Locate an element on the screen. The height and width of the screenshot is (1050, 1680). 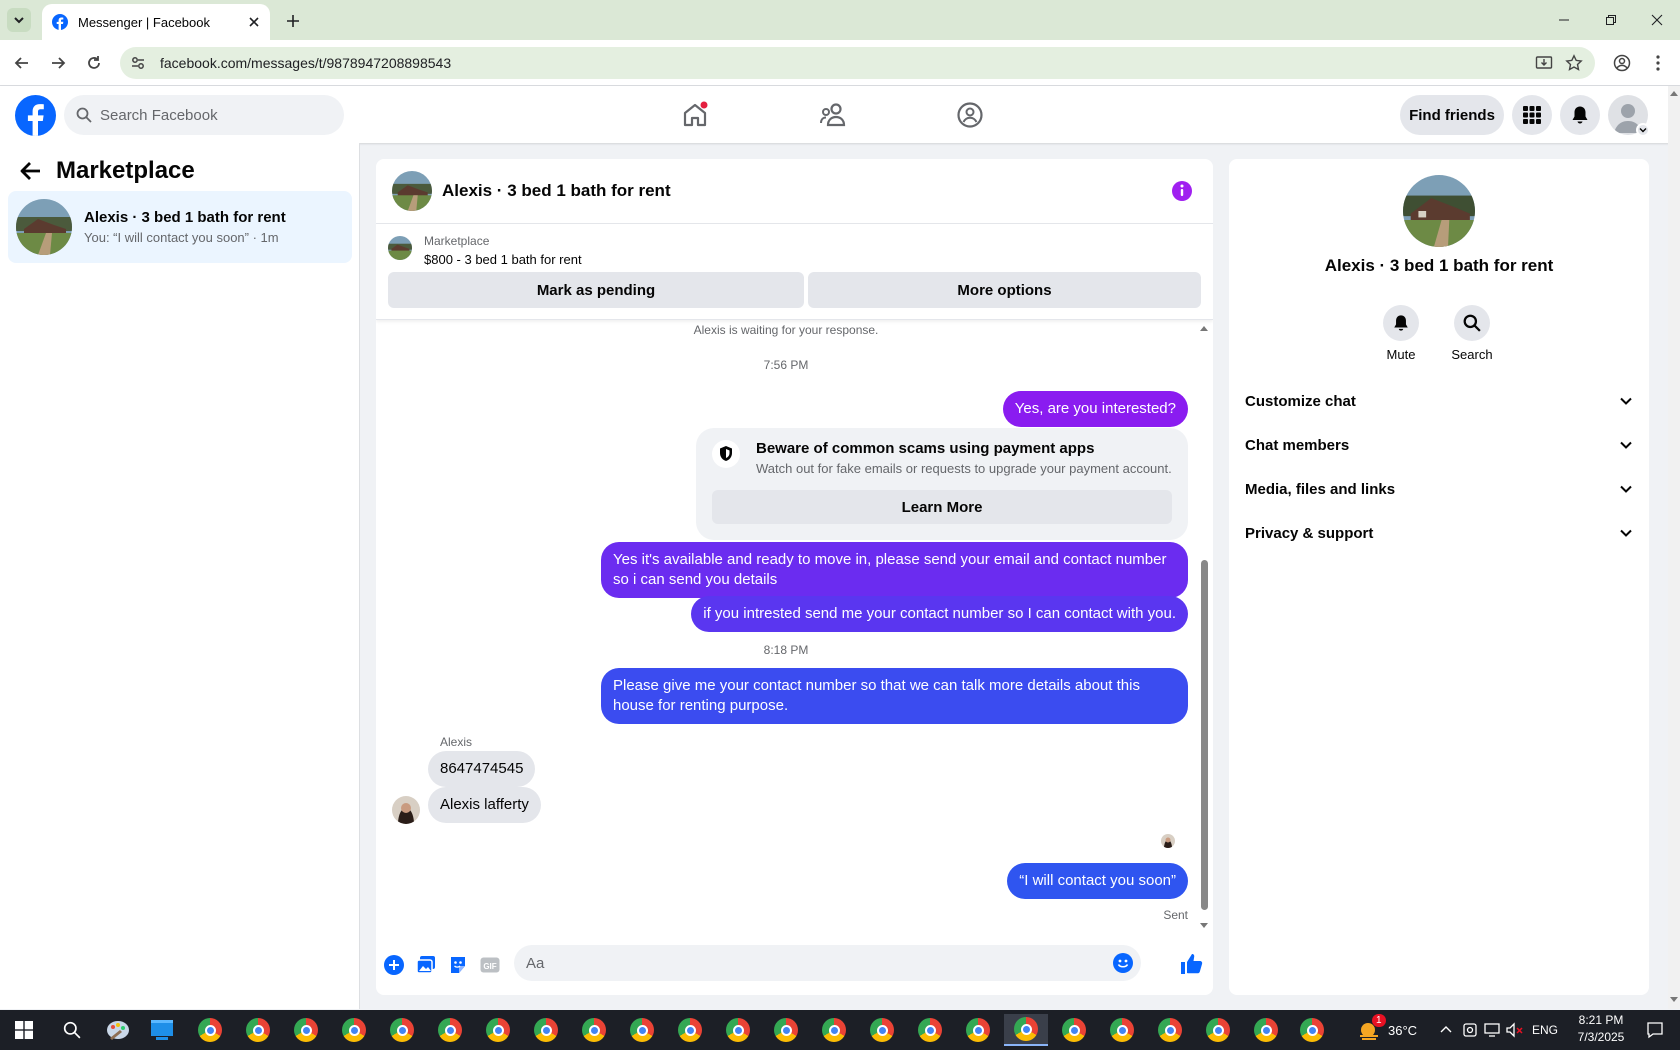
chat-avatar is located at coordinates (412, 191).